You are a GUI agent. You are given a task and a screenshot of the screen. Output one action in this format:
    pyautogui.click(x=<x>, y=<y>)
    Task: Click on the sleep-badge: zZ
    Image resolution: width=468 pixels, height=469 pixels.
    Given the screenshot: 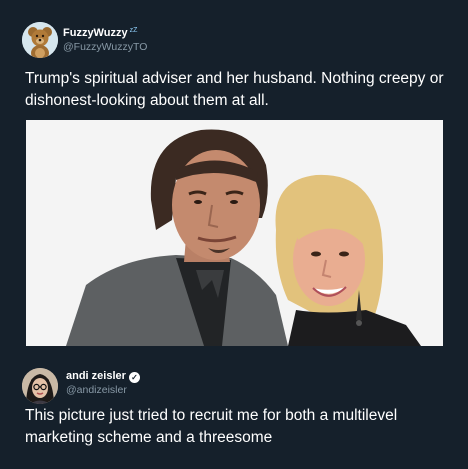 What is the action you would take?
    pyautogui.click(x=133, y=30)
    